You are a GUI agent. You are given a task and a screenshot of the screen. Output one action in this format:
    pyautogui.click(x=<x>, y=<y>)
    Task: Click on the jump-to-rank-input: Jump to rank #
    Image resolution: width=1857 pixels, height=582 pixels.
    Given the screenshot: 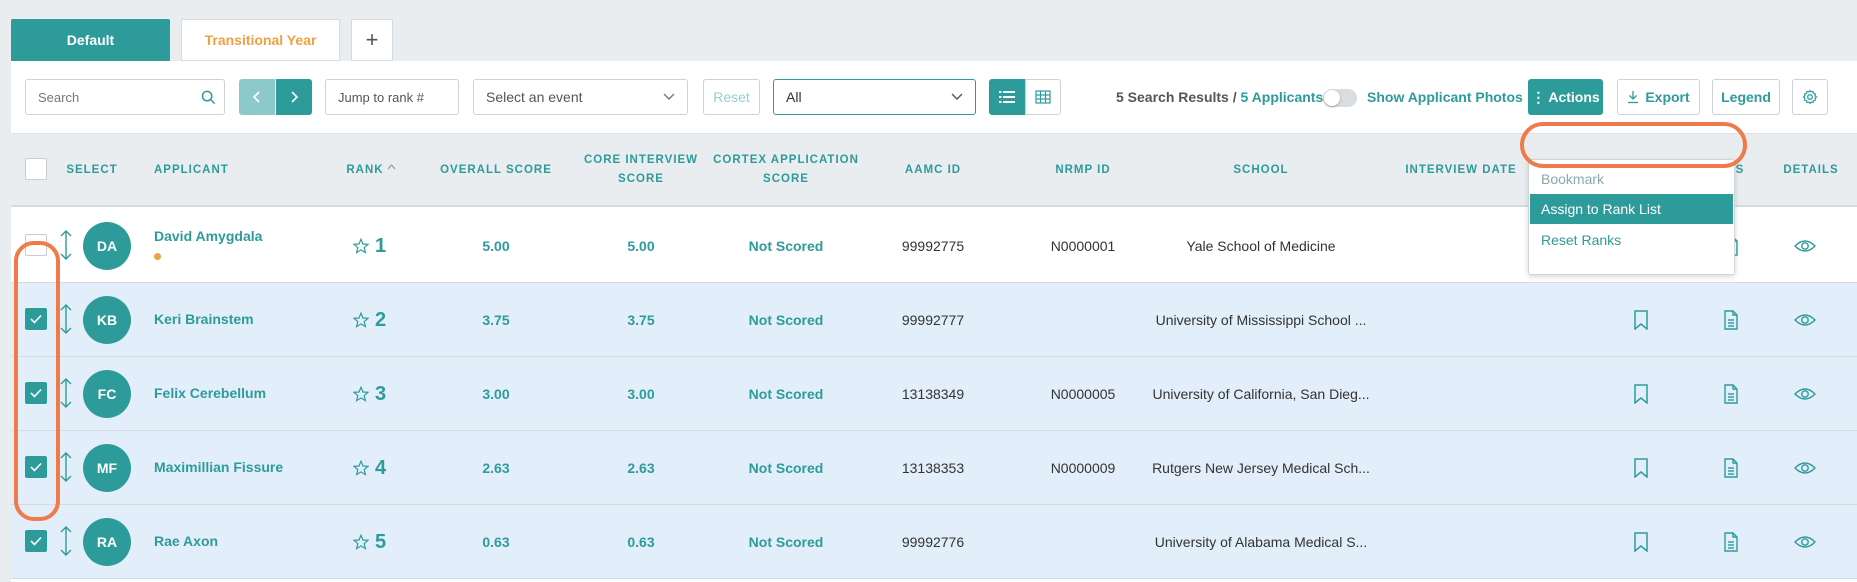 What is the action you would take?
    pyautogui.click(x=392, y=97)
    